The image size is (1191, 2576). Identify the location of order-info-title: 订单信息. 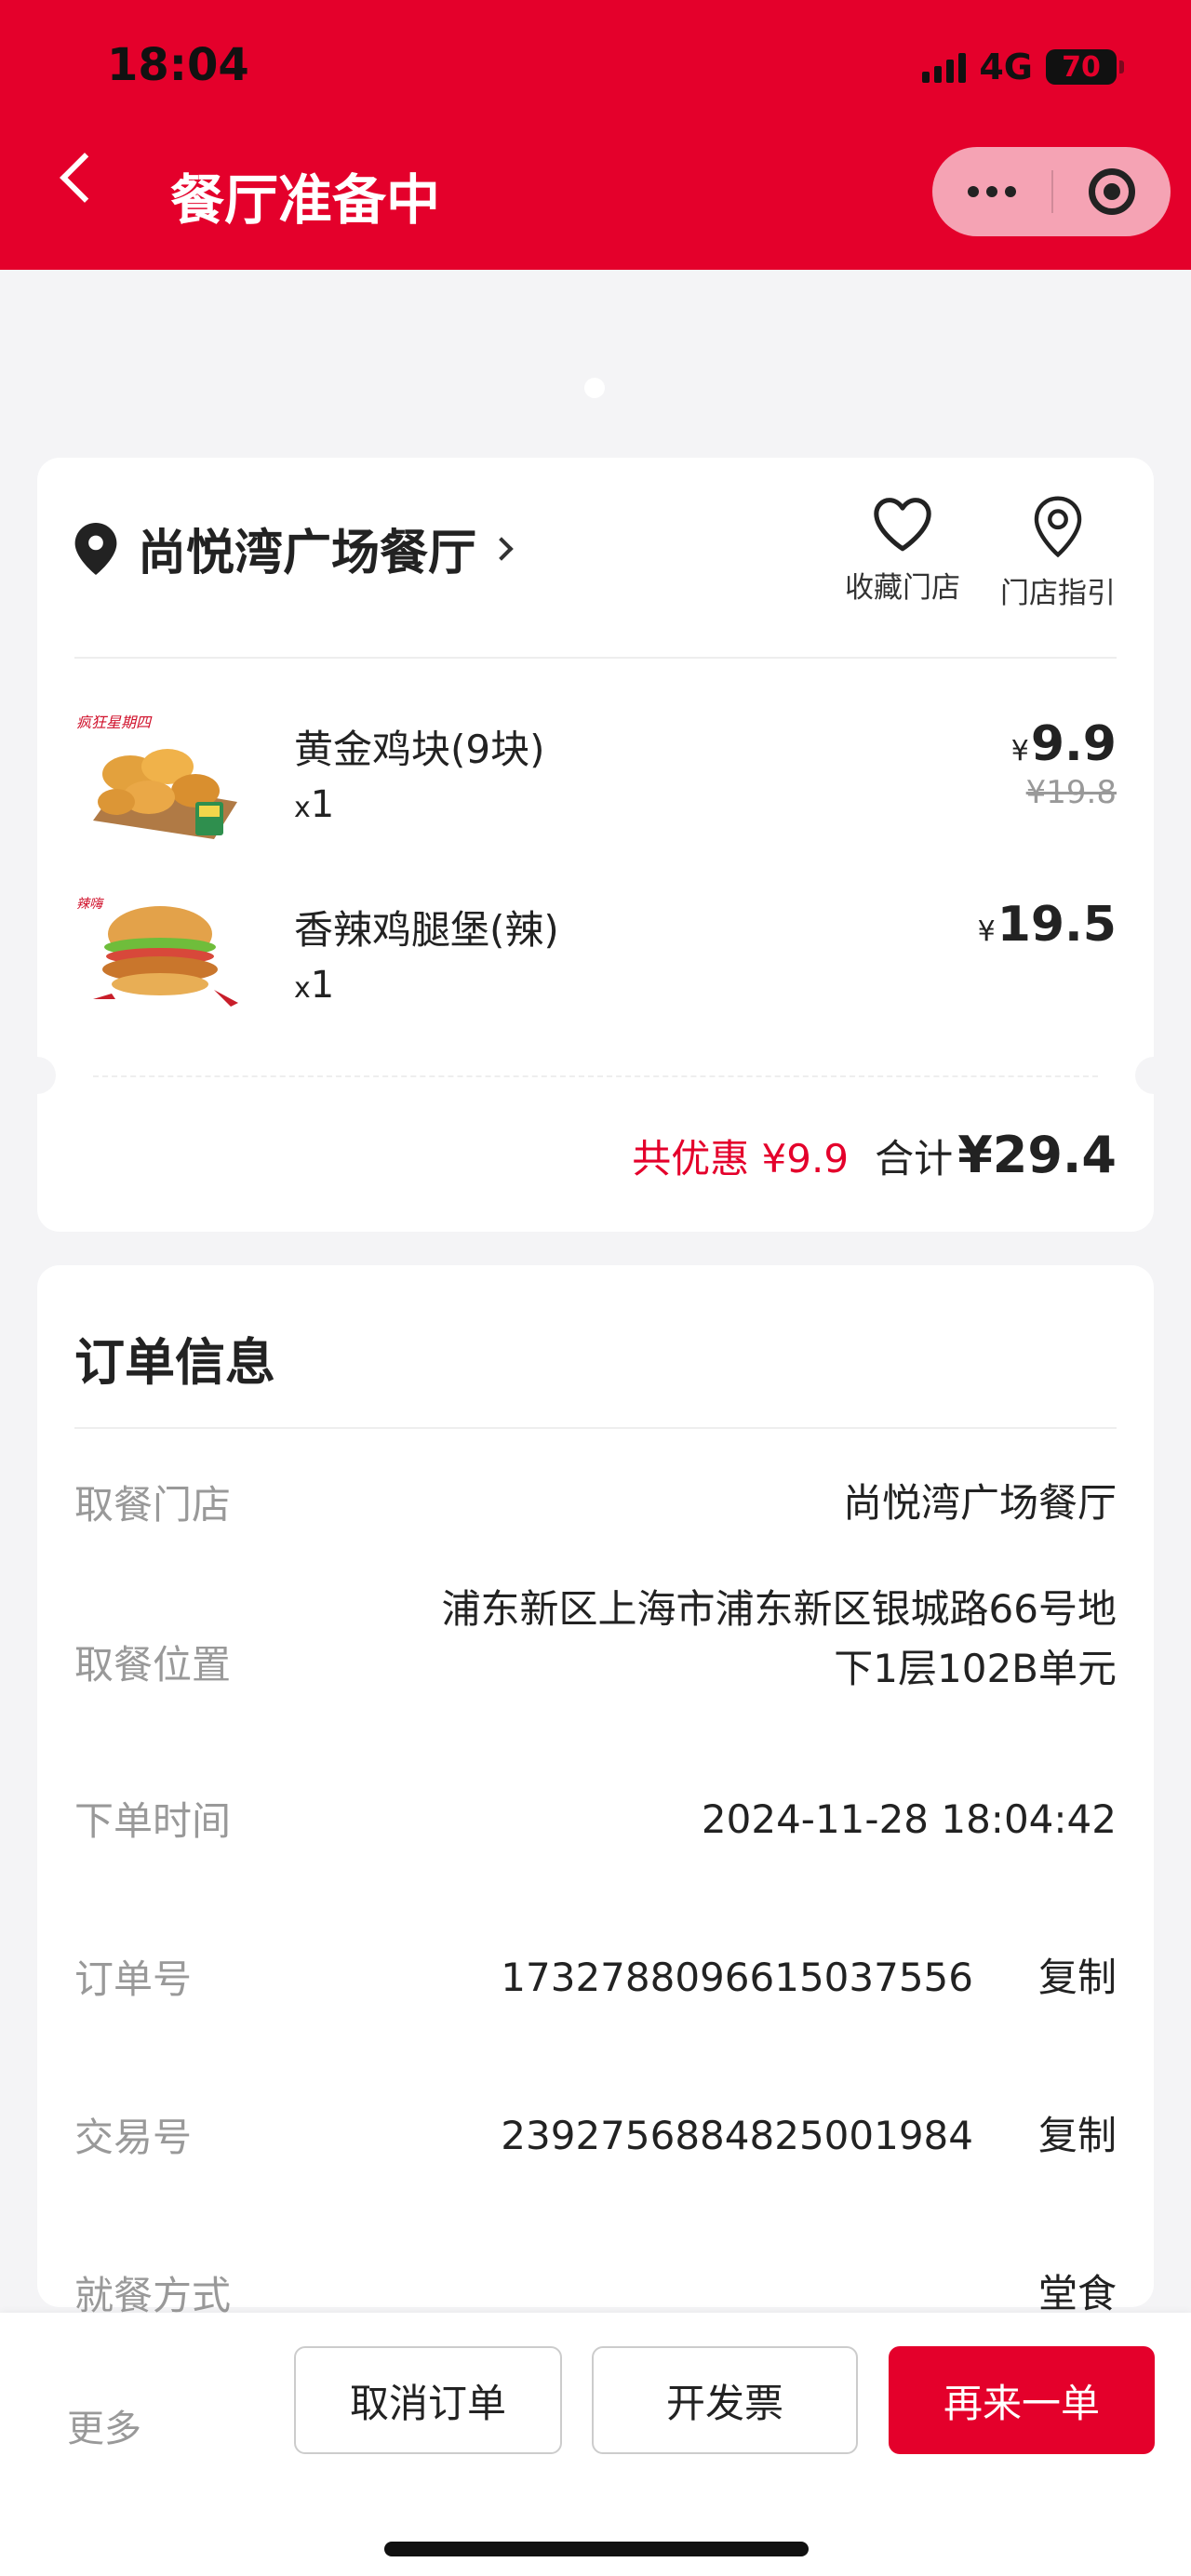
(174, 1362).